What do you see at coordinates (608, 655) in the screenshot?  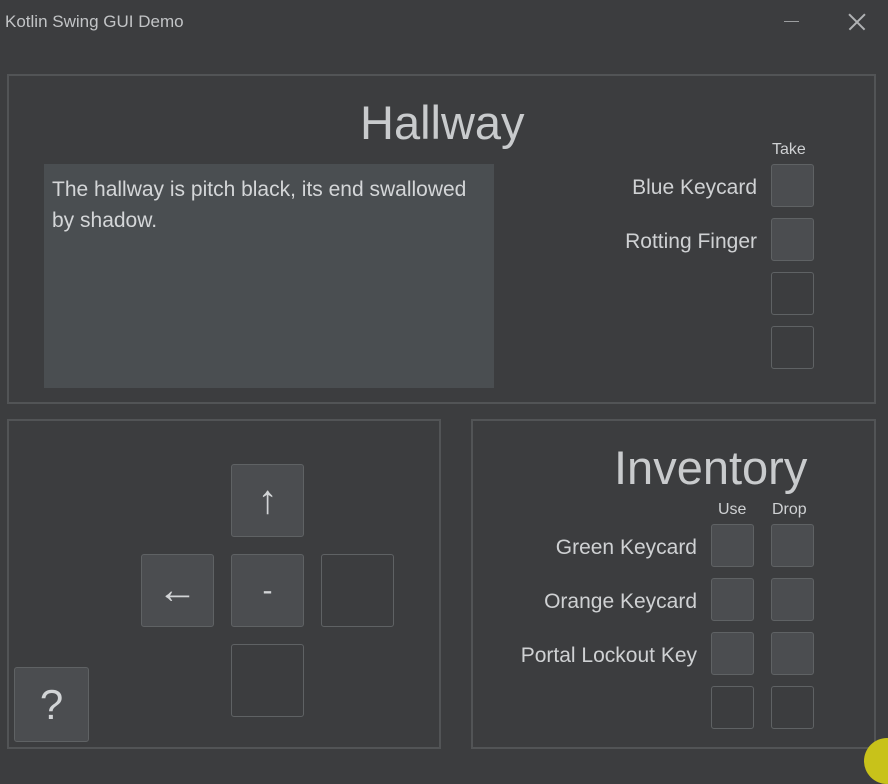 I see `inventory-item-label: Portal Lockout Key` at bounding box center [608, 655].